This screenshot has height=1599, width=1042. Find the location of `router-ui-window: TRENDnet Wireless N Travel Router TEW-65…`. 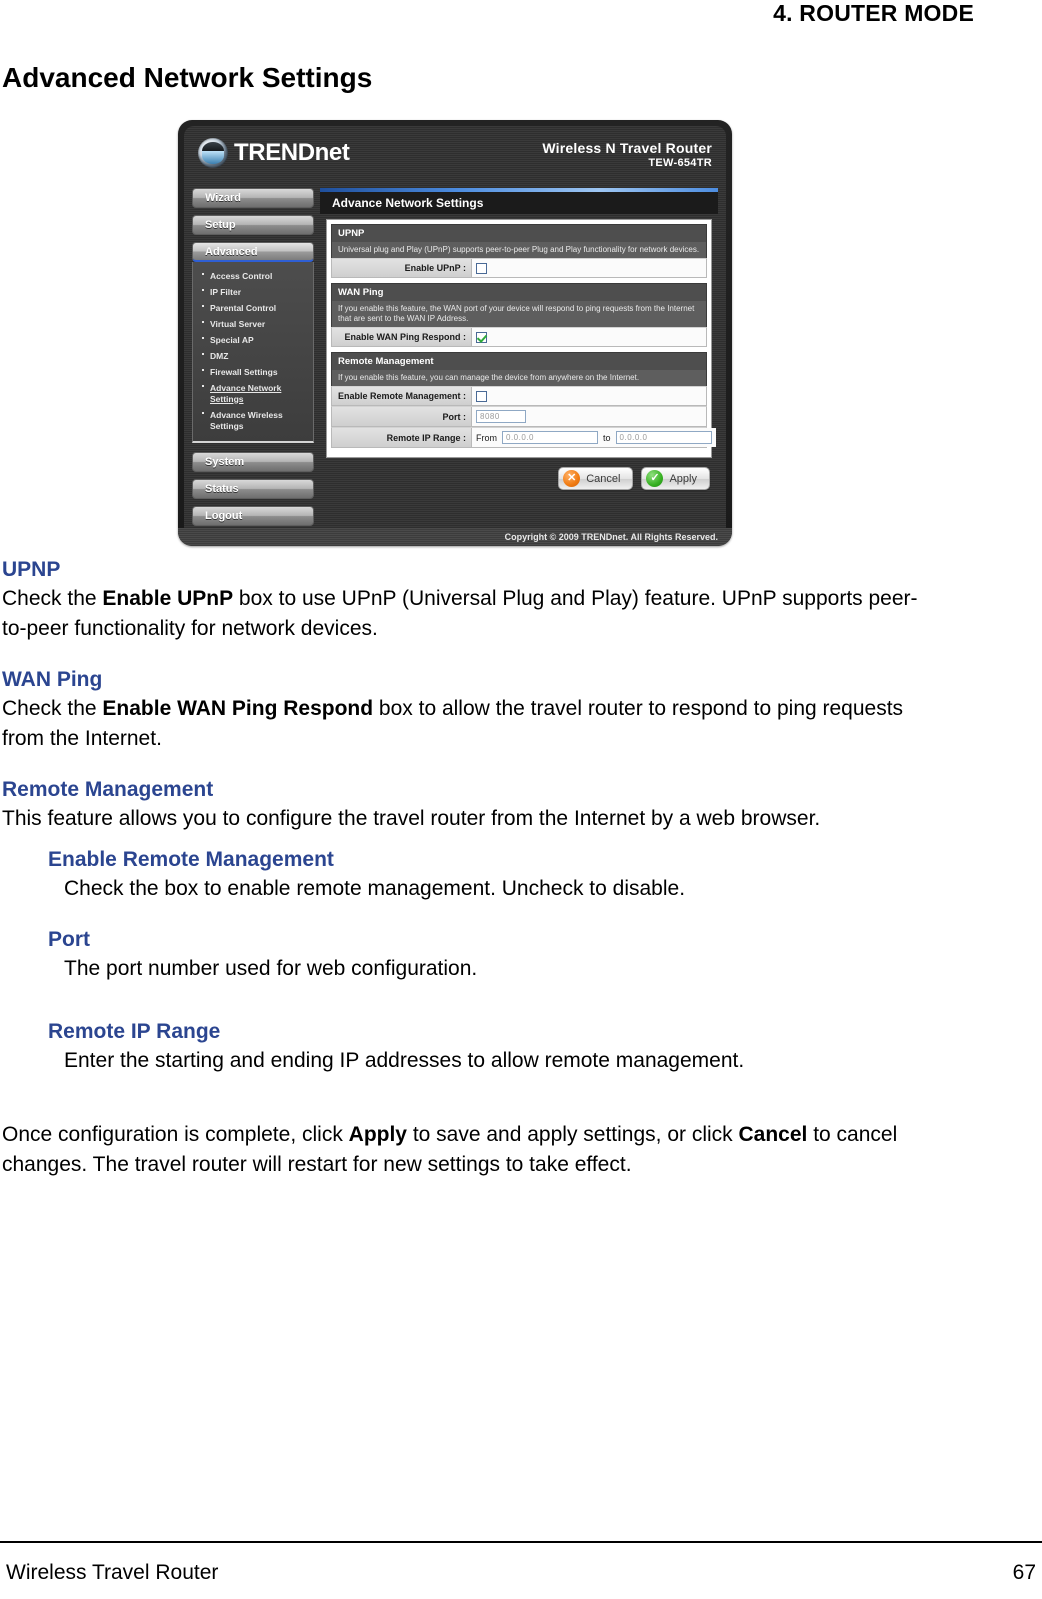

router-ui-window: TRENDnet Wireless N Travel Router TEW-65… is located at coordinates (455, 333).